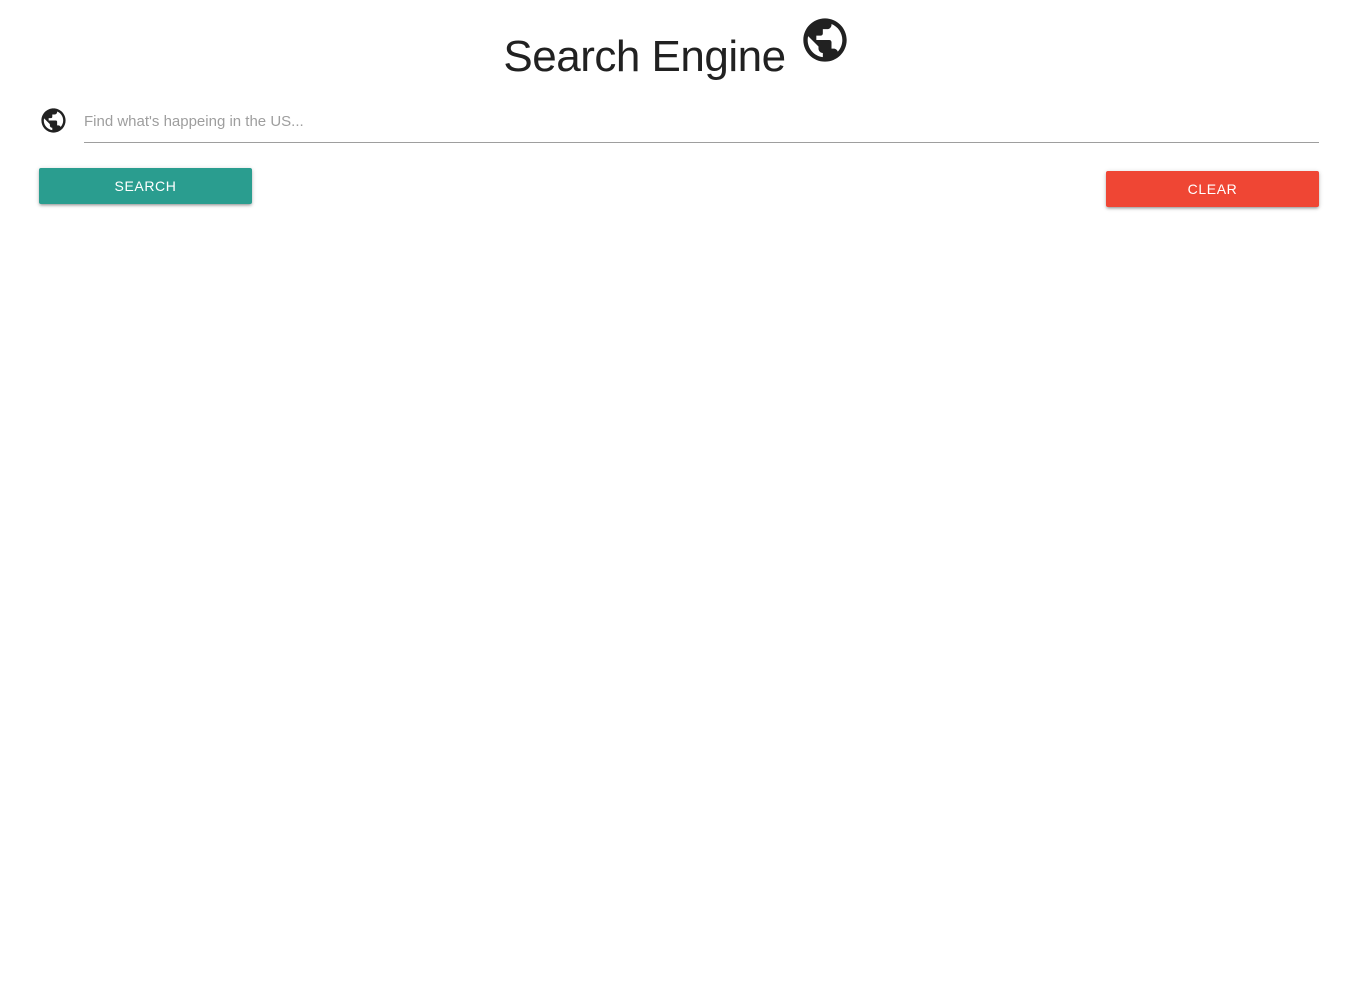  I want to click on search-input, so click(701, 121).